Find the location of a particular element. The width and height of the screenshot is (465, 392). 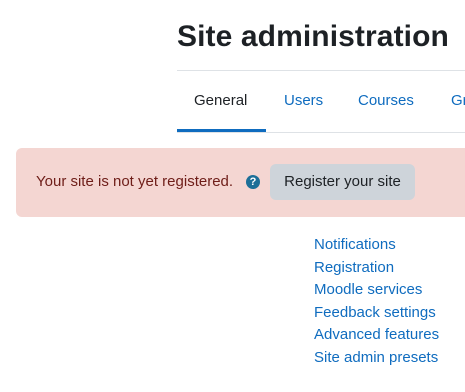

list-item: Site admin presets is located at coordinates (376, 360).